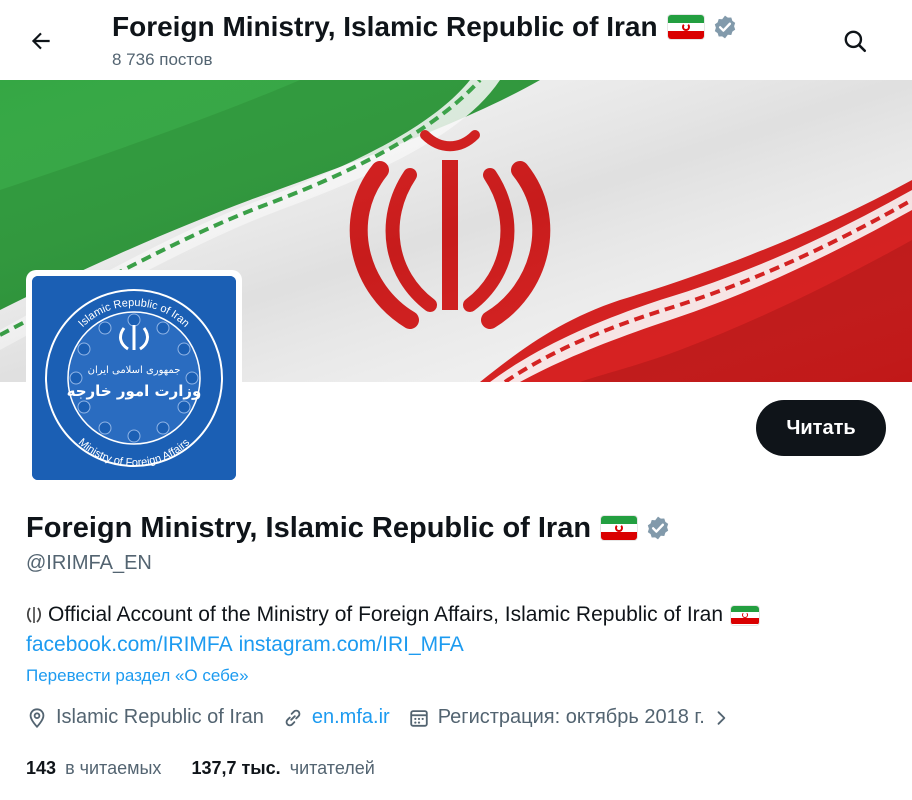 This screenshot has width=912, height=800. What do you see at coordinates (129, 645) in the screenshot?
I see `facebook-link: facebook.com/IRIMFA` at bounding box center [129, 645].